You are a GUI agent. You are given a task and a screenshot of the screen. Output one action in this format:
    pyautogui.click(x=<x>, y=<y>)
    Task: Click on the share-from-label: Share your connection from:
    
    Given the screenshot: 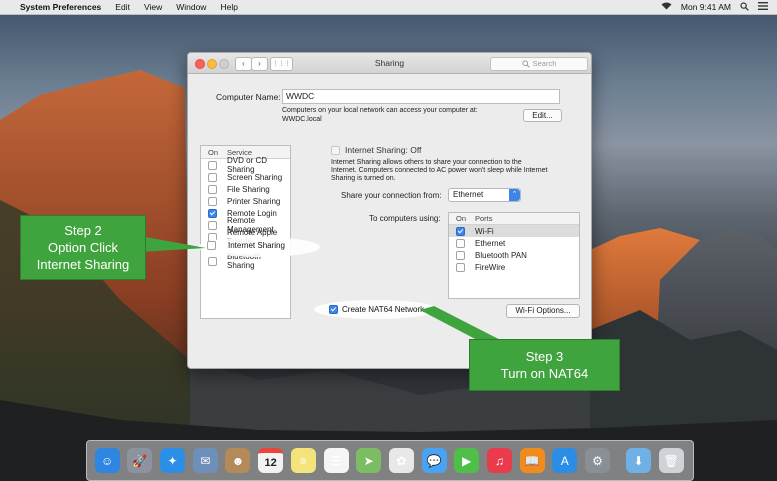 What is the action you would take?
    pyautogui.click(x=391, y=195)
    